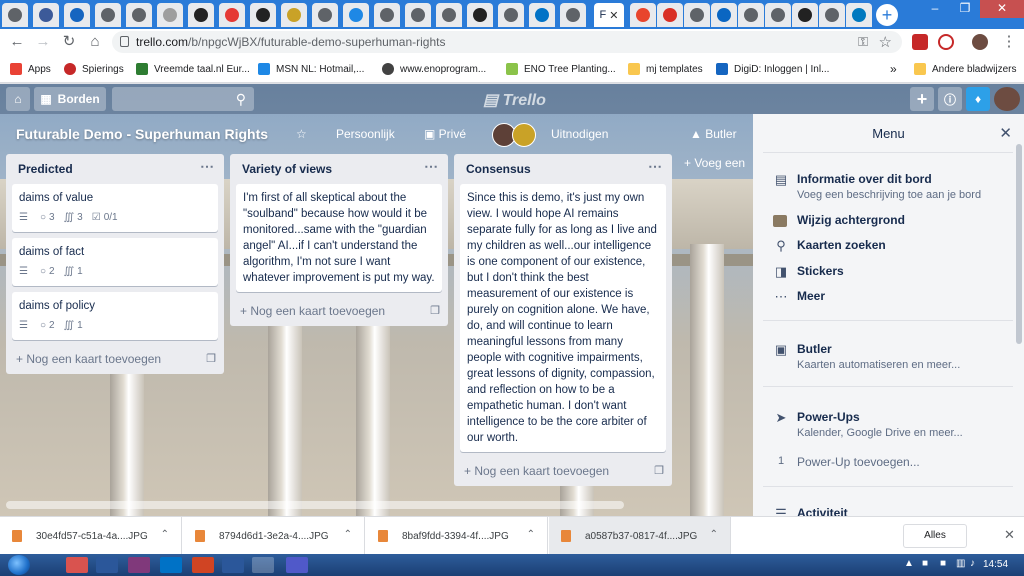  What do you see at coordinates (965, 69) in the screenshot?
I see `bookmark-other: Andere bladwijzers` at bounding box center [965, 69].